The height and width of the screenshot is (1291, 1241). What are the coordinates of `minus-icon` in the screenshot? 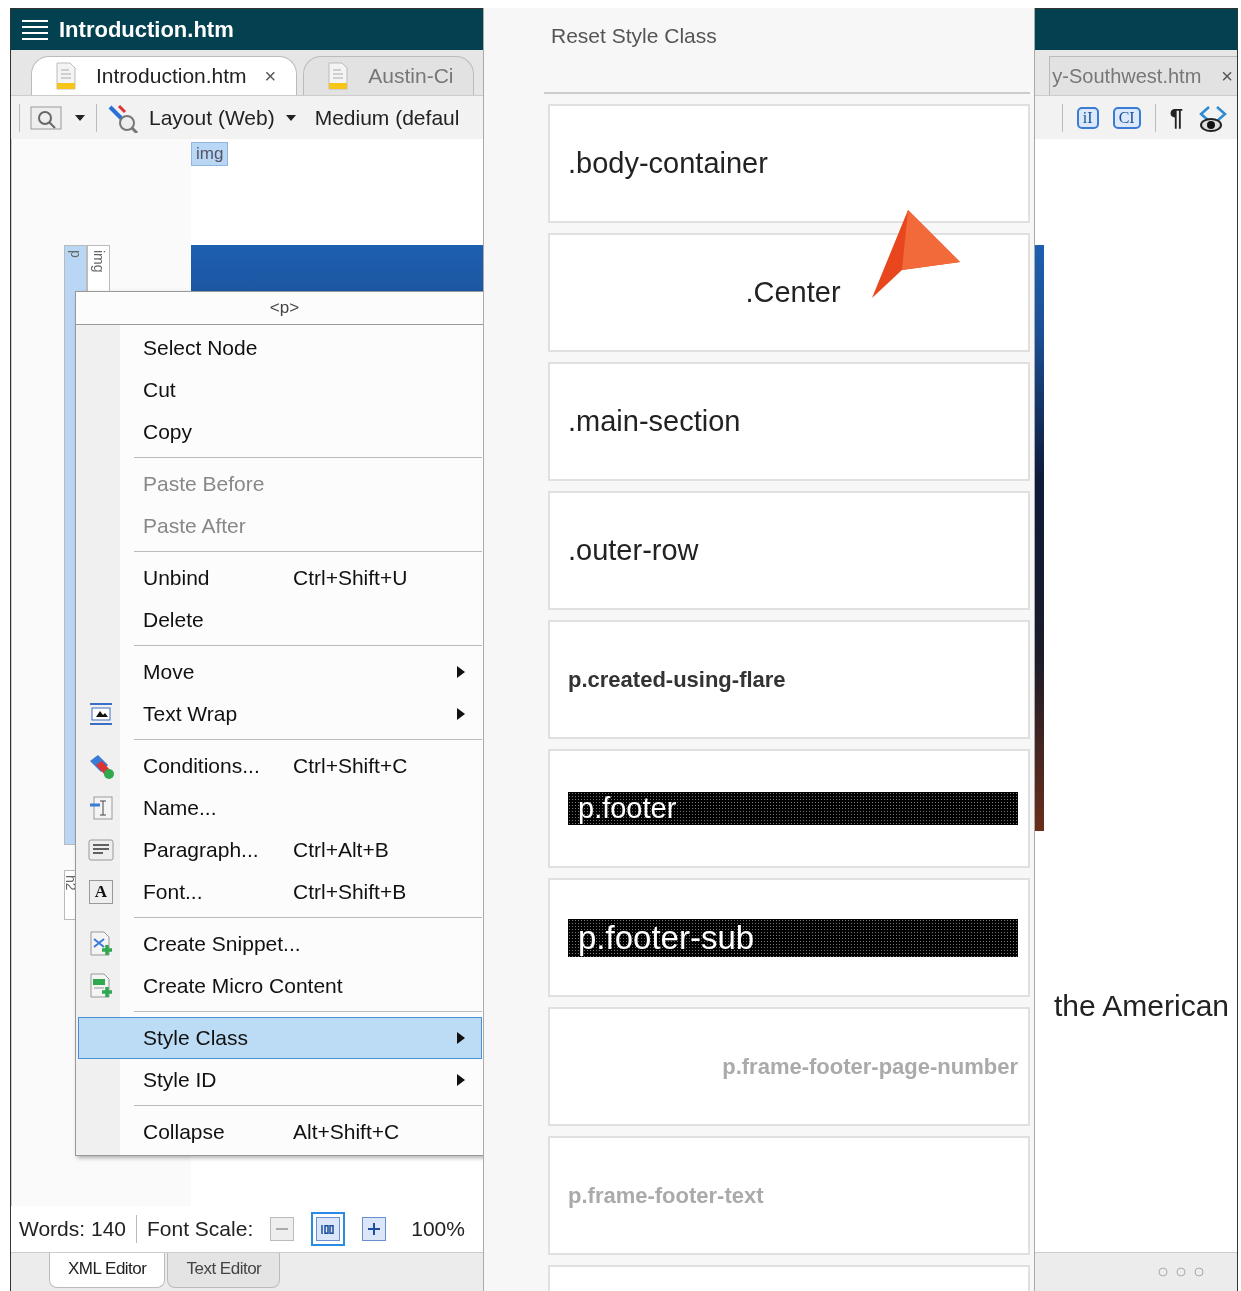 It's located at (282, 1229).